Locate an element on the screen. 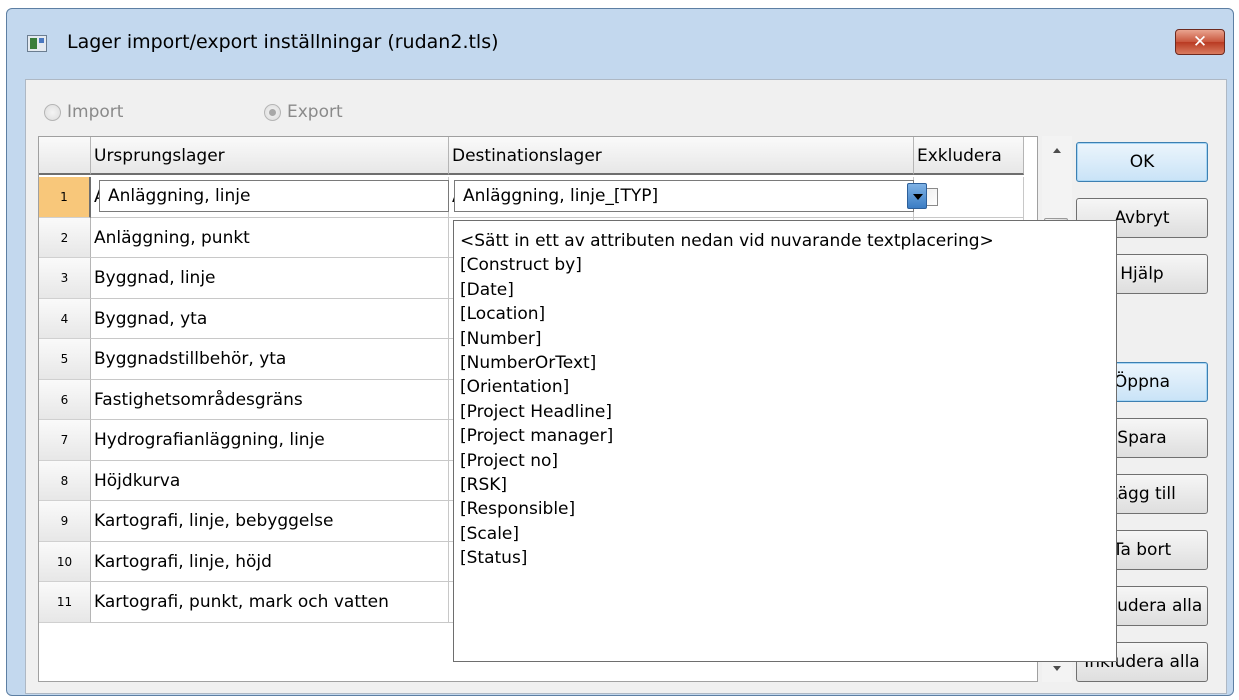 The image size is (1239, 700). dropdown-item: [Number] is located at coordinates (785, 339).